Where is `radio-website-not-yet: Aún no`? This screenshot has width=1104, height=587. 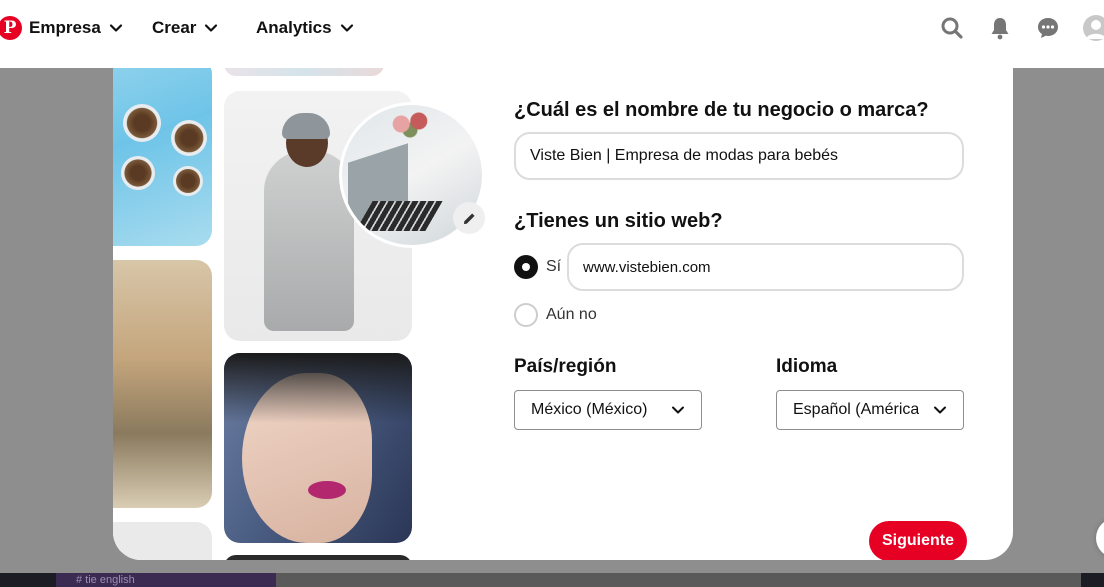
radio-website-not-yet: Aún no is located at coordinates (555, 315).